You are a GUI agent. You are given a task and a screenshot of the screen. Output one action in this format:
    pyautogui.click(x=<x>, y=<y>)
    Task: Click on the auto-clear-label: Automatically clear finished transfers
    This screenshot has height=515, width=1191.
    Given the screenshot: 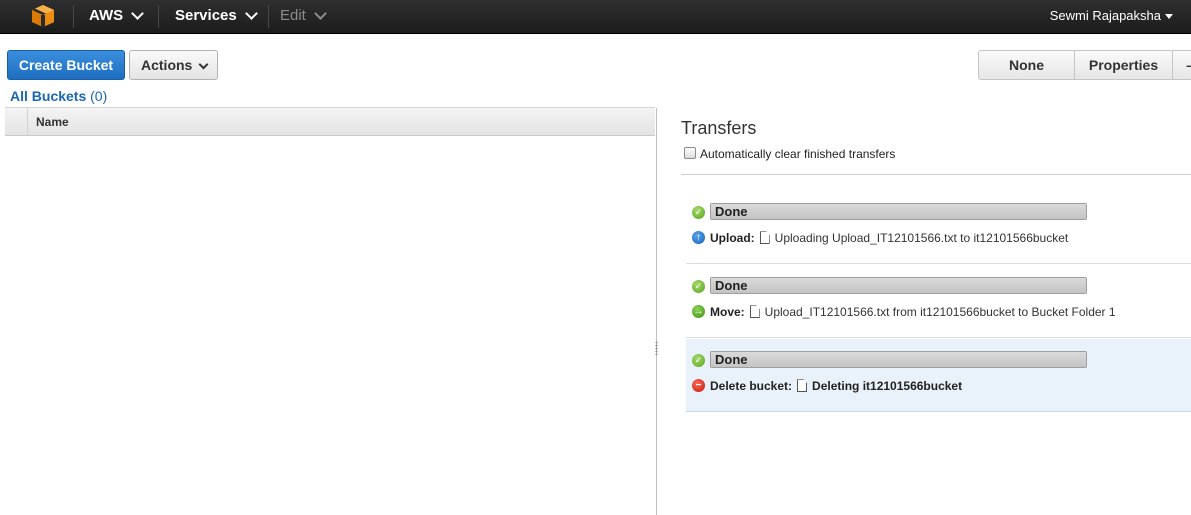 What is the action you would take?
    pyautogui.click(x=798, y=154)
    